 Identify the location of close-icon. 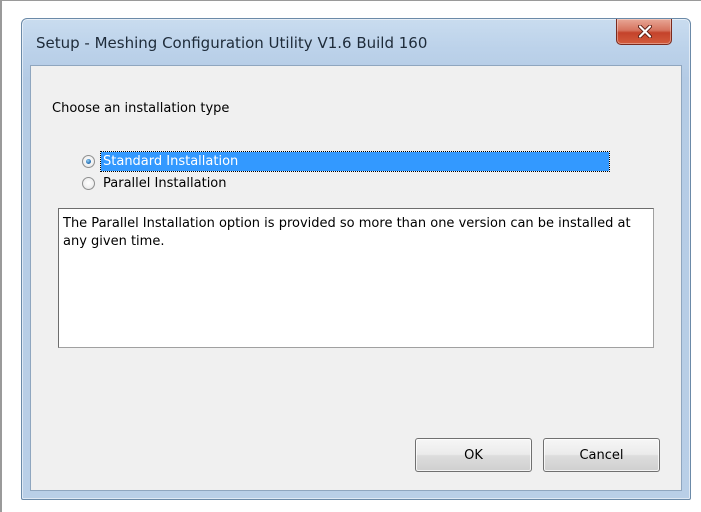
(645, 31).